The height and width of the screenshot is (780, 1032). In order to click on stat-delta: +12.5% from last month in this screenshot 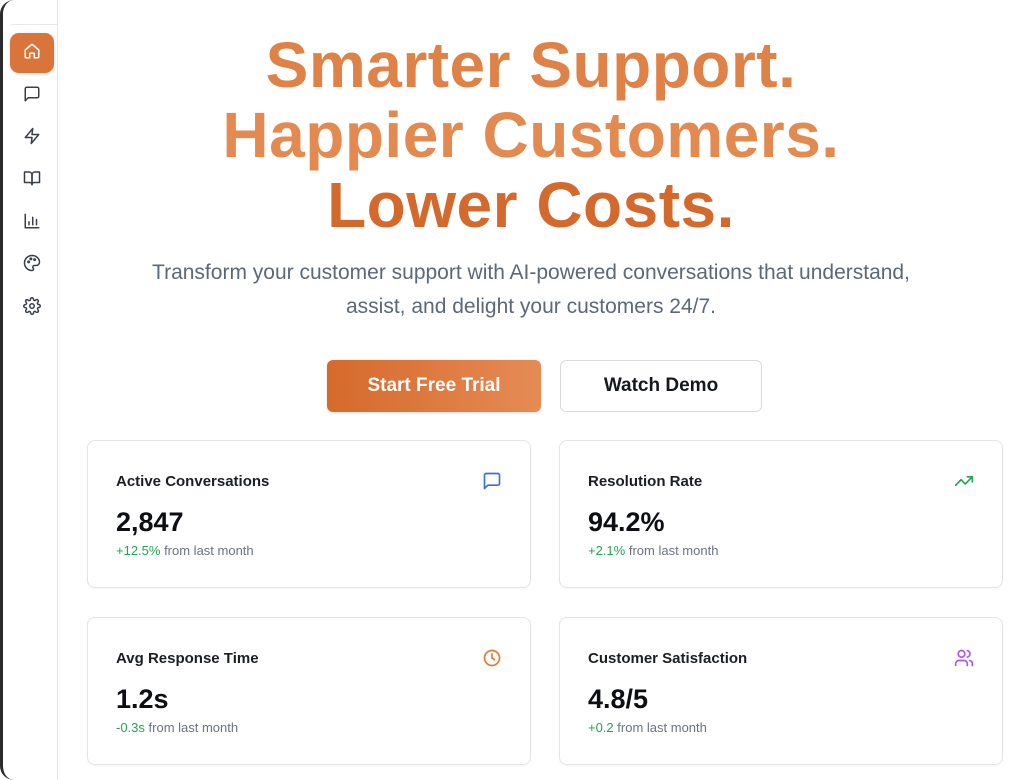, I will do `click(185, 550)`.